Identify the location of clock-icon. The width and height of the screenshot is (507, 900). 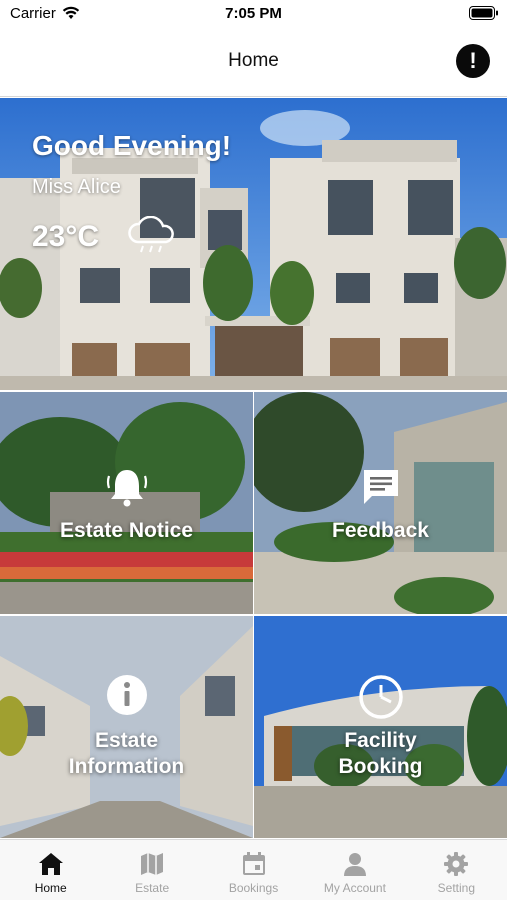
(381, 697).